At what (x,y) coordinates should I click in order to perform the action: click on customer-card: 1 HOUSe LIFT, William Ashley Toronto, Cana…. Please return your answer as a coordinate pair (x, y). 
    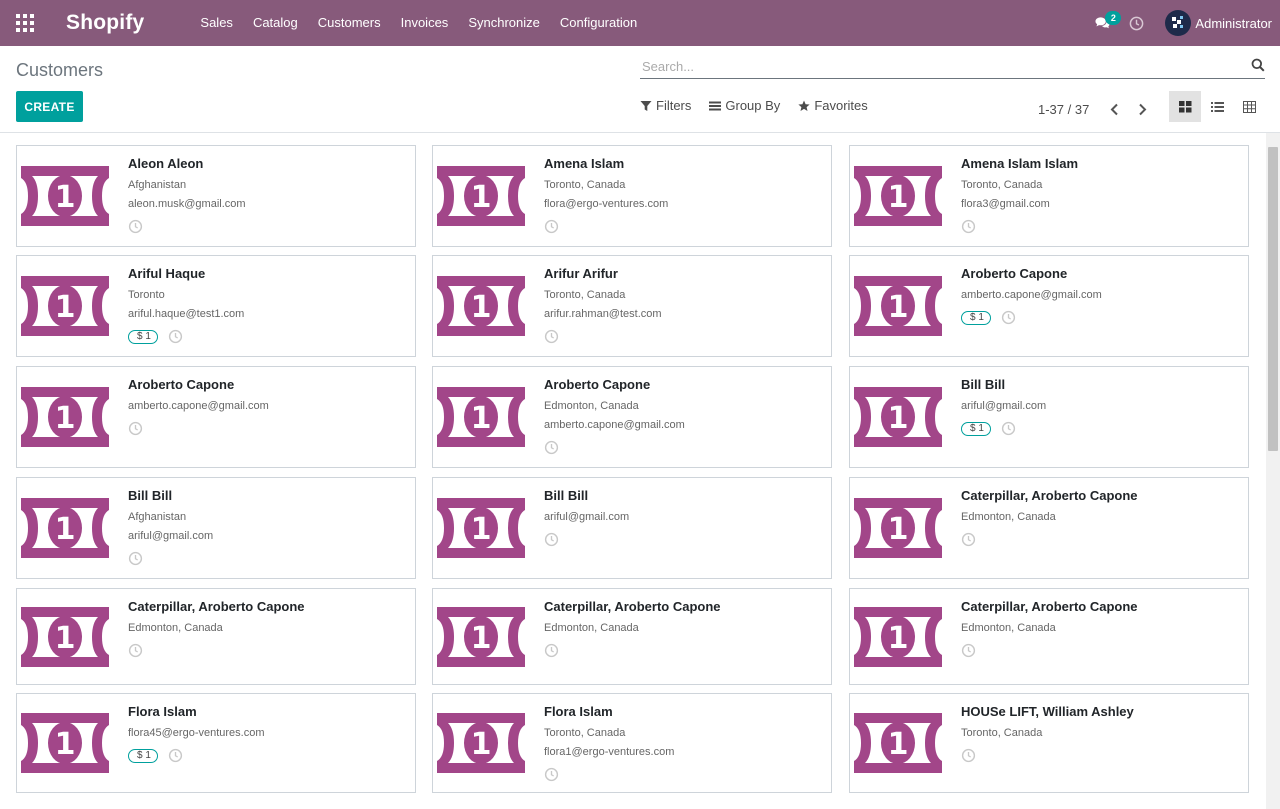
    Looking at the image, I should click on (1049, 743).